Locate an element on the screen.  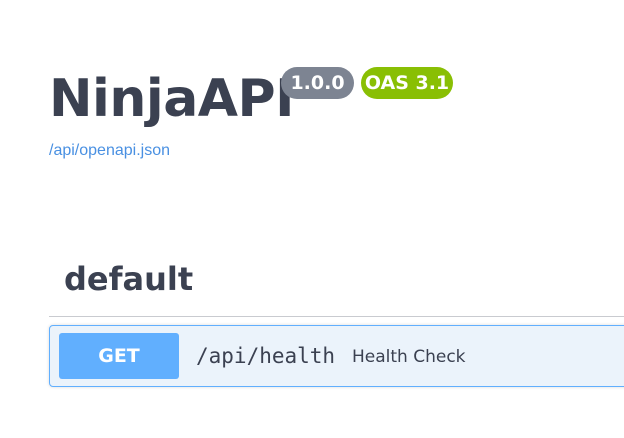
oas-version-badge: OAS 3.1 is located at coordinates (407, 83).